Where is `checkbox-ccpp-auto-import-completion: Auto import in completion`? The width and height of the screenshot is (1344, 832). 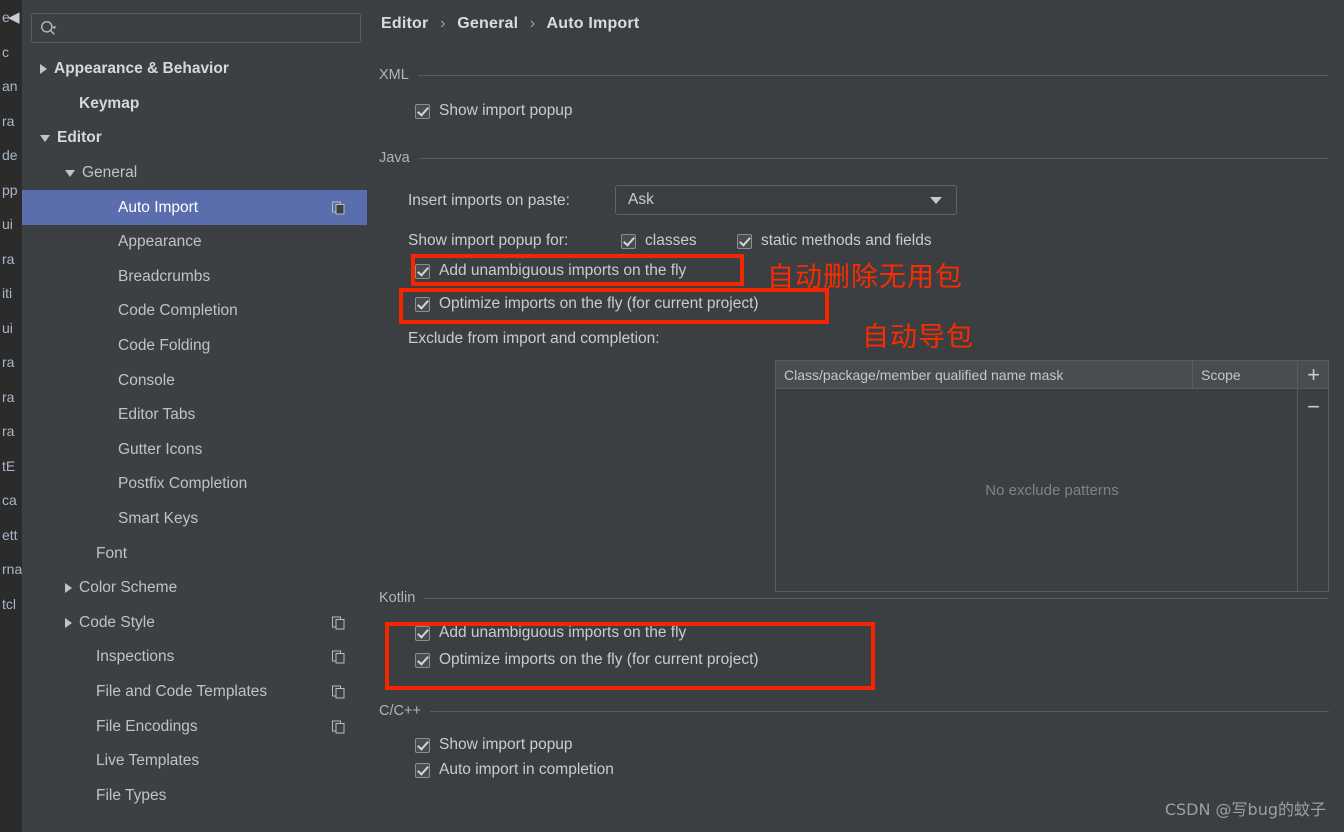
checkbox-ccpp-auto-import-completion: Auto import in completion is located at coordinates (514, 770).